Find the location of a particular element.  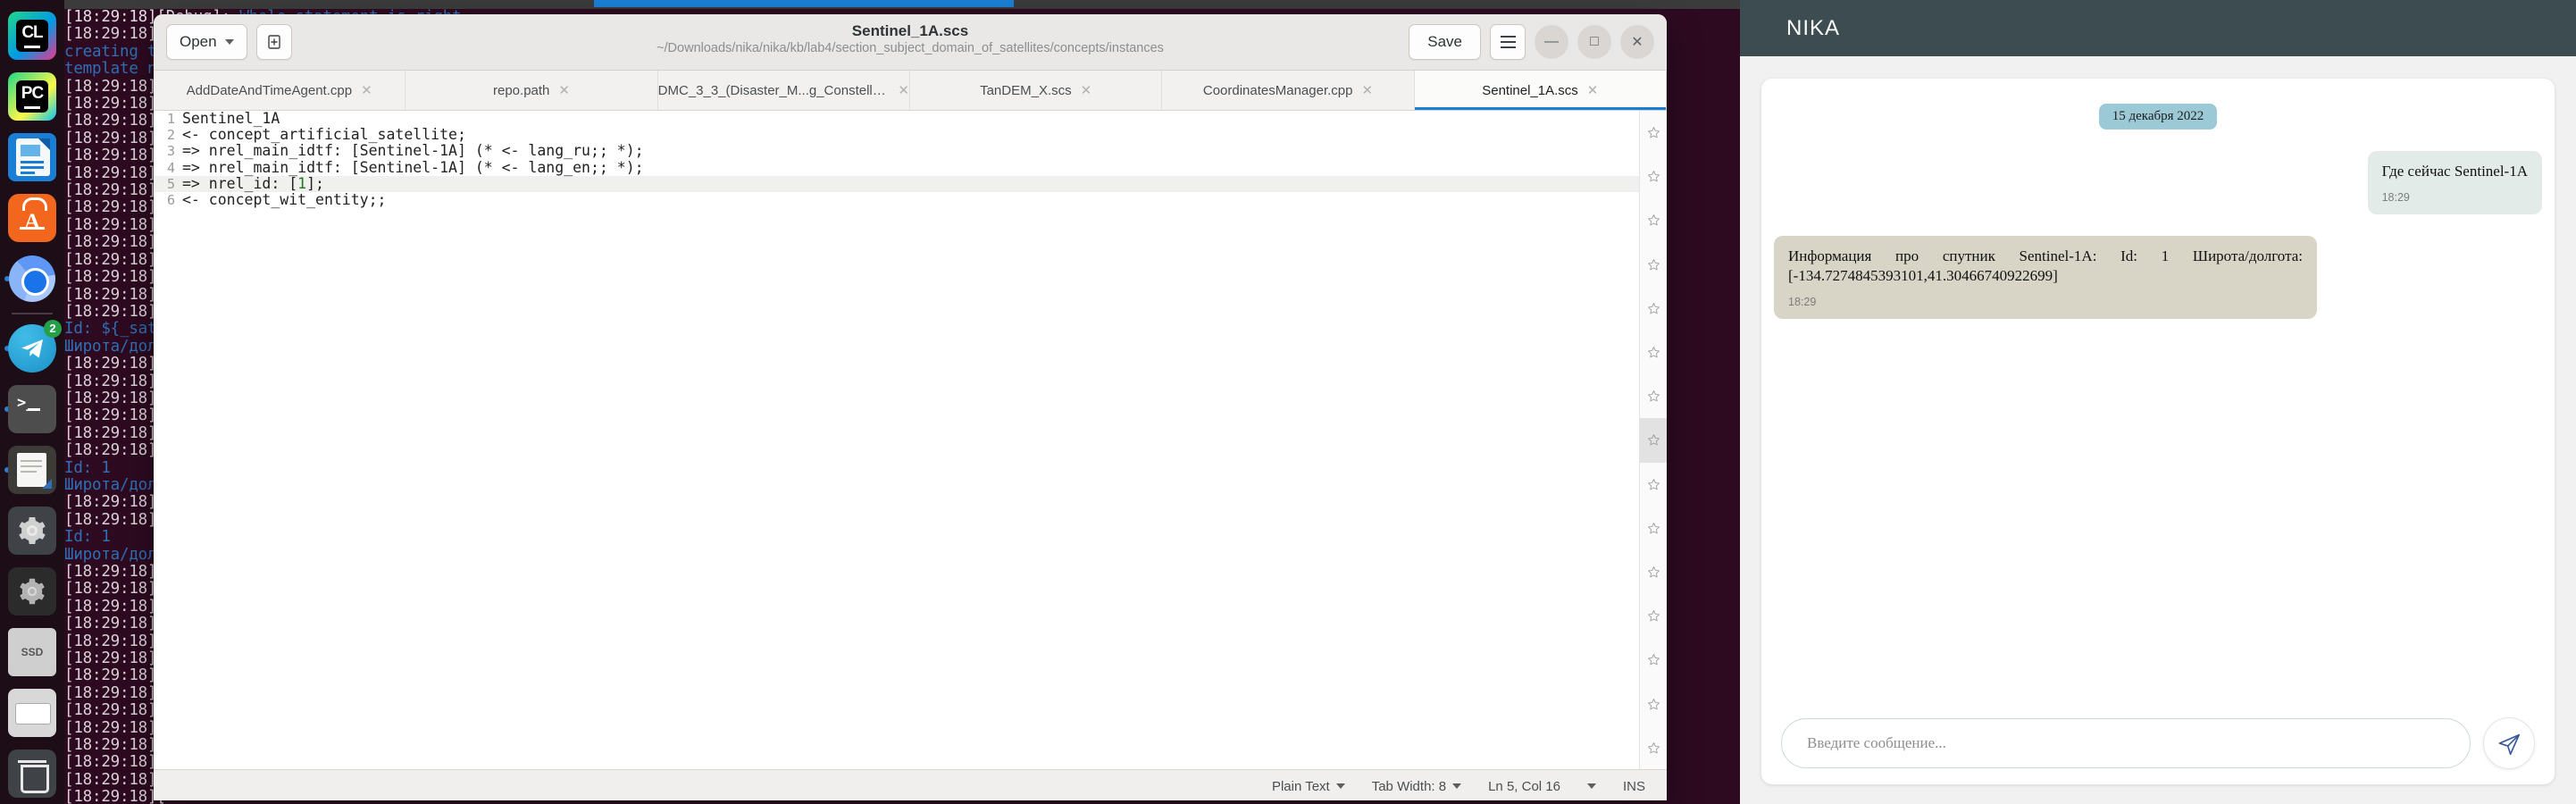

bookmark-gutter is located at coordinates (1653, 440).